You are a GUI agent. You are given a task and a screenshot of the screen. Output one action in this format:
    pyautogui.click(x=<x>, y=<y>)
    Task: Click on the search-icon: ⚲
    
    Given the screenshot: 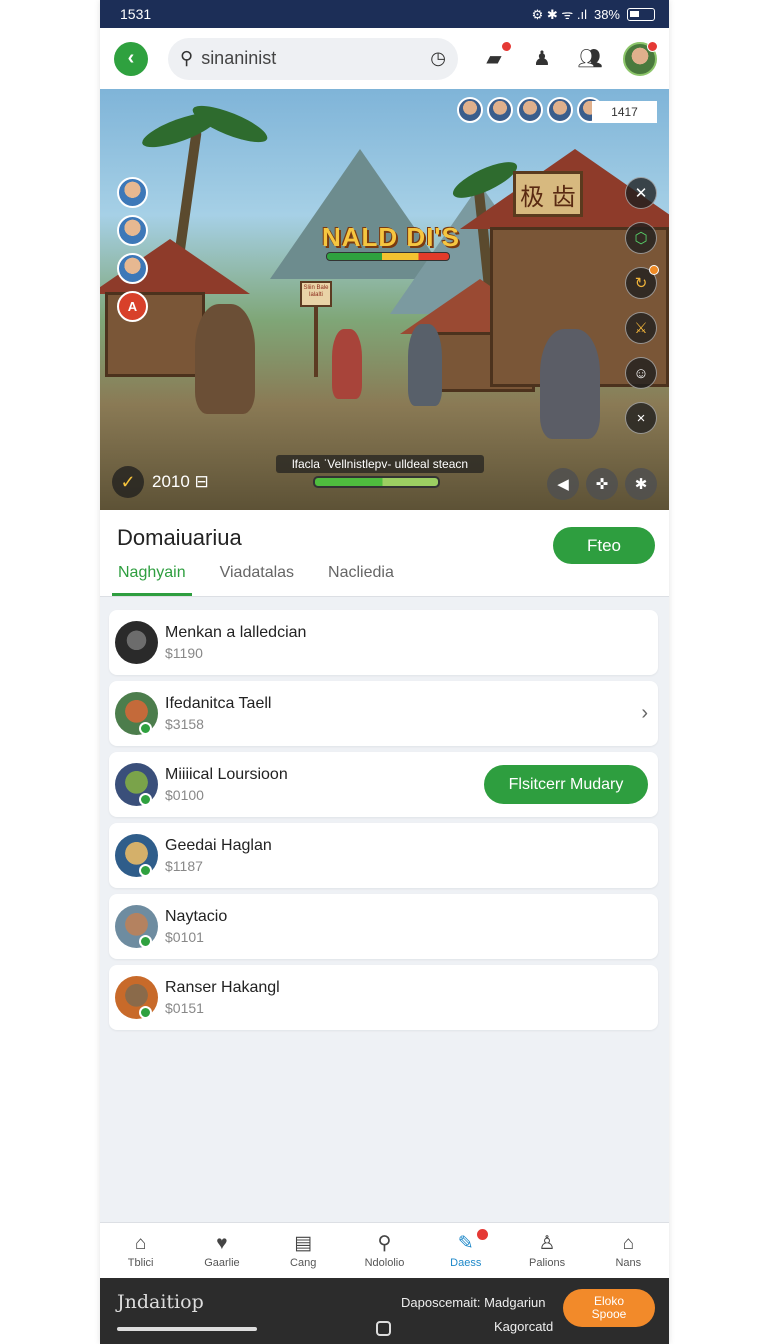 What is the action you would take?
    pyautogui.click(x=384, y=1243)
    